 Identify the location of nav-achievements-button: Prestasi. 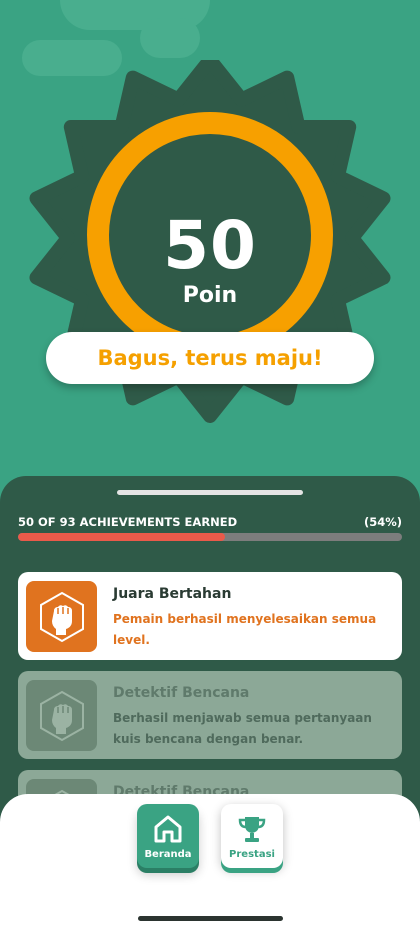
(252, 836).